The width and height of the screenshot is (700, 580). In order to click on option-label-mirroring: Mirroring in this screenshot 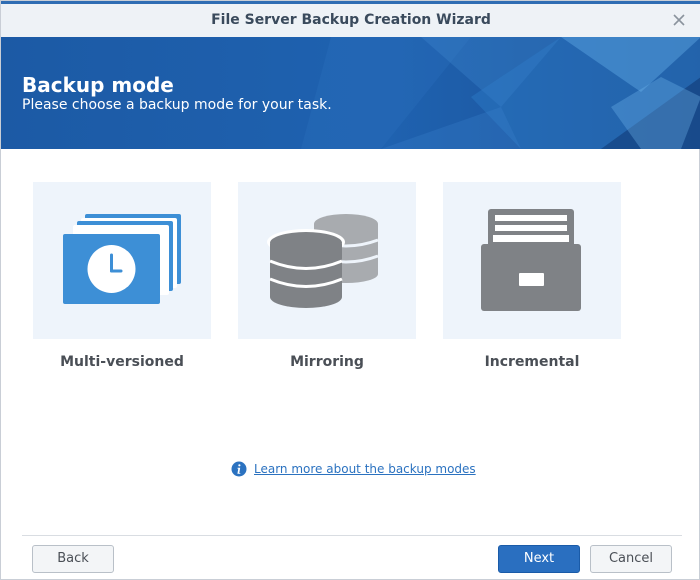, I will do `click(327, 362)`.